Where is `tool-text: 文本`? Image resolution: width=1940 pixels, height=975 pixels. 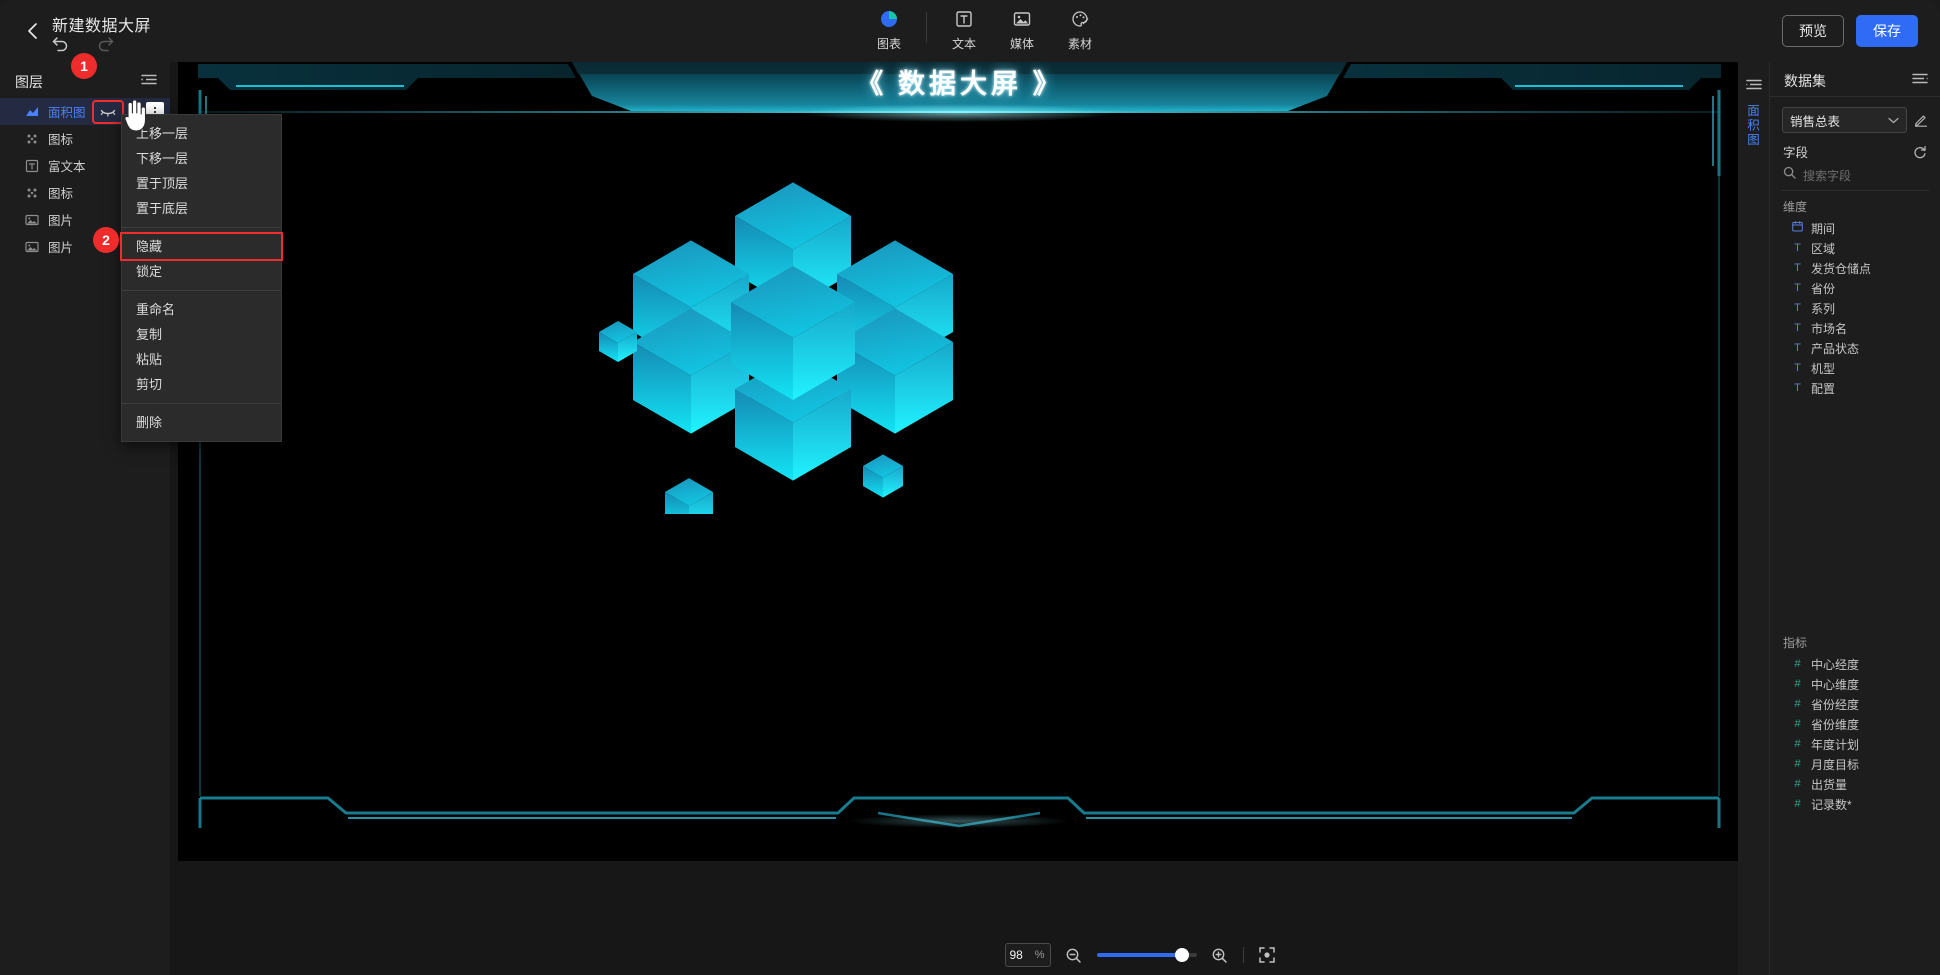
tool-text: 文本 is located at coordinates (964, 30).